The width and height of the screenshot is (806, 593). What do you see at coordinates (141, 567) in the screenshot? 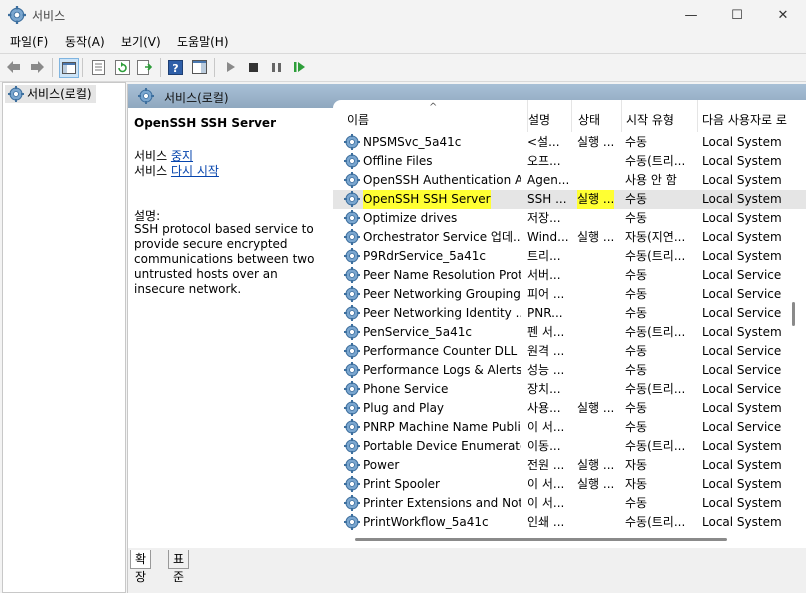
I see `tab-extended: 확장` at bounding box center [141, 567].